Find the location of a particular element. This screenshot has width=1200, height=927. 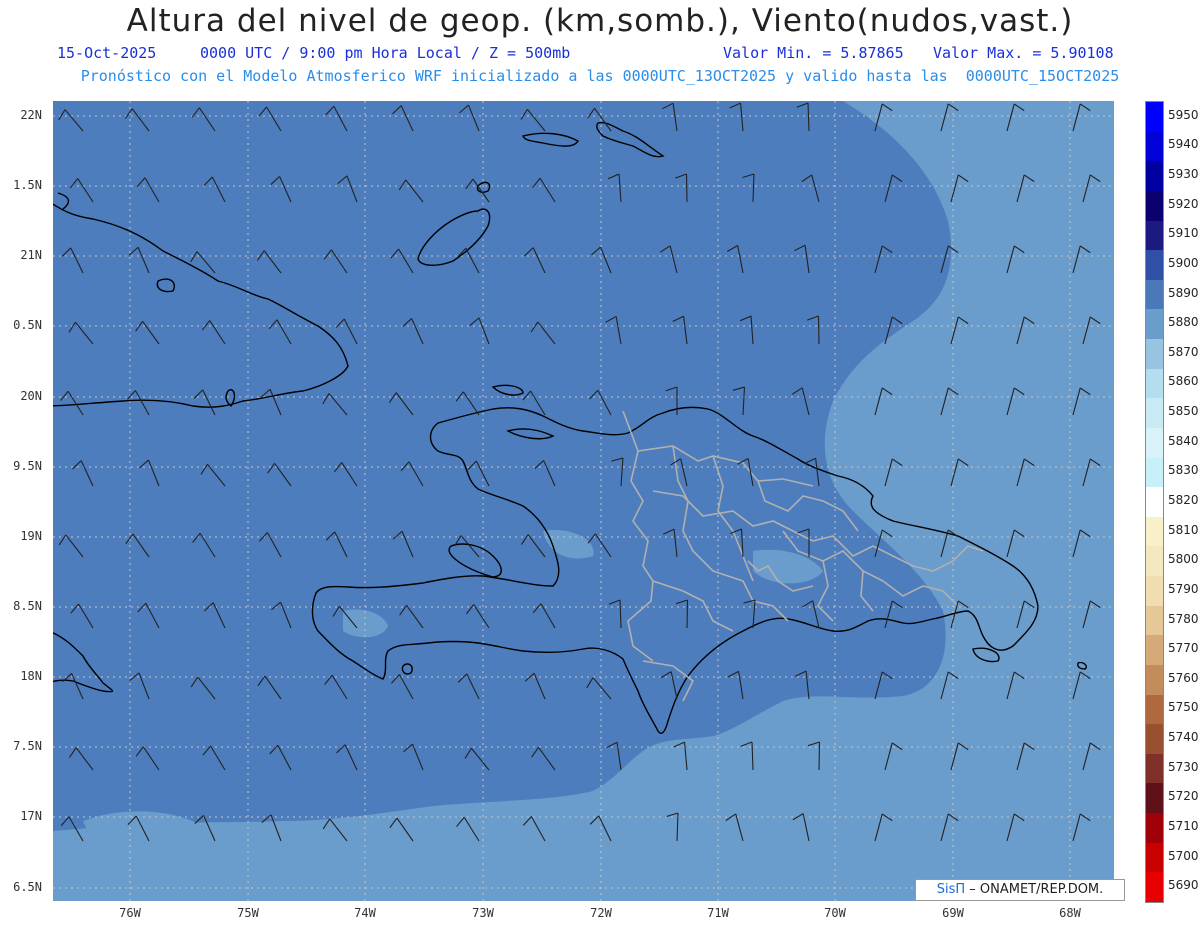

color-scale-label: 5890 is located at coordinates (1183, 292).